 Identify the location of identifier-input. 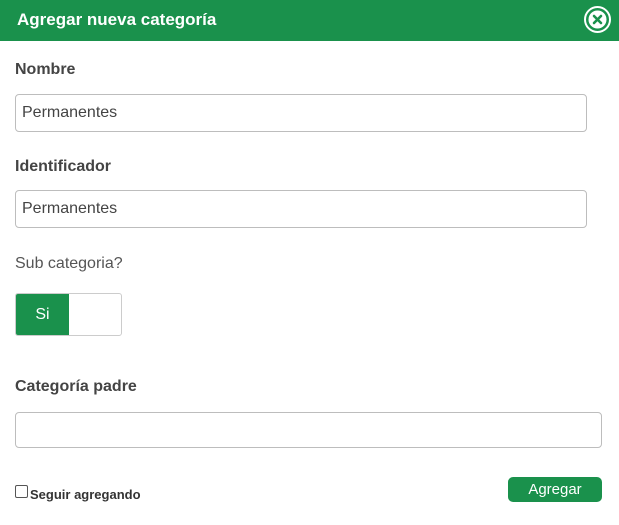
(301, 209).